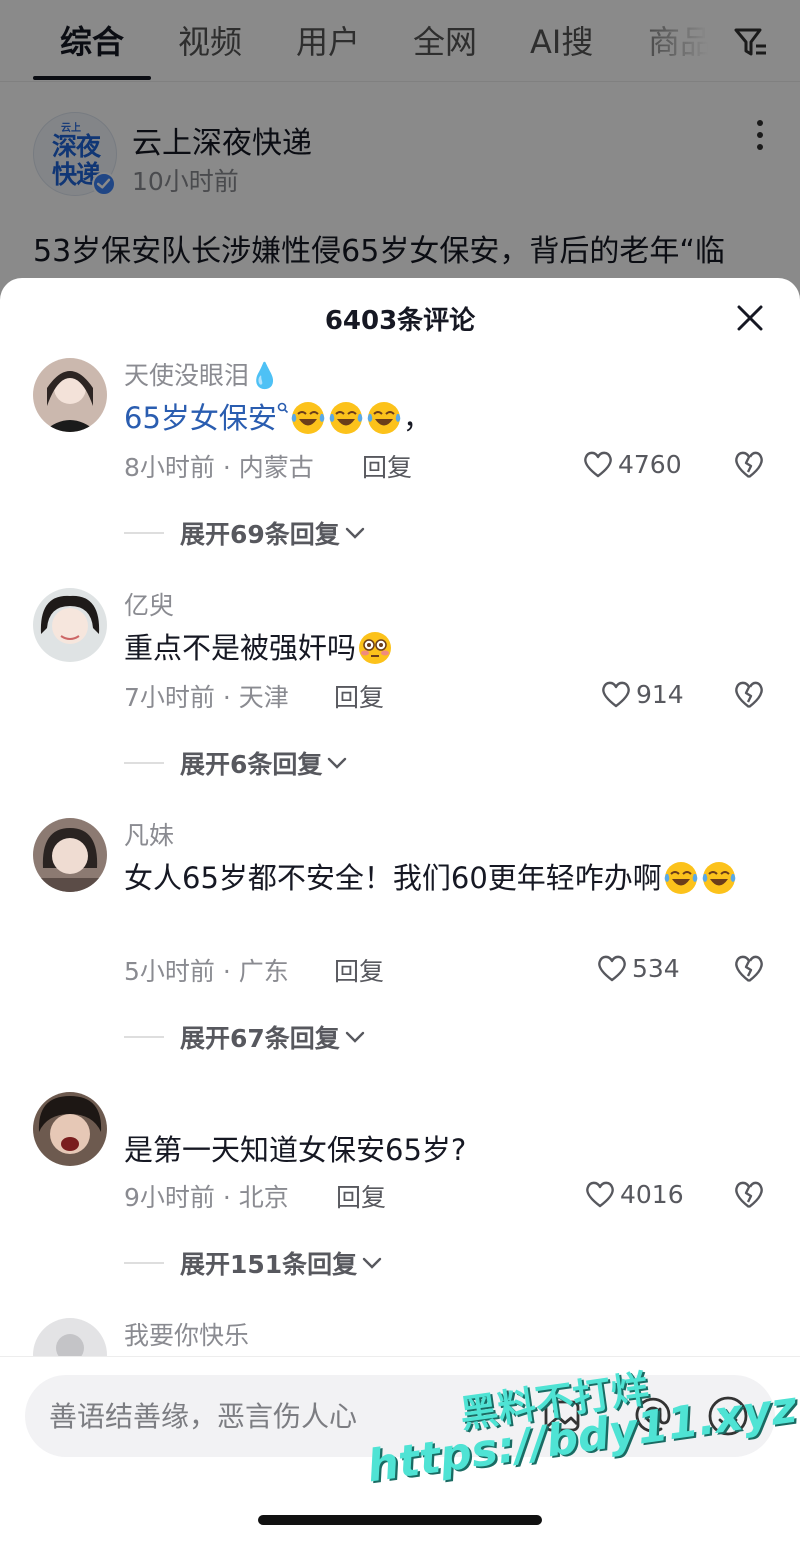 This screenshot has height=1542, width=800. I want to click on commenter-name: 天使没眼泪💧, so click(202, 374).